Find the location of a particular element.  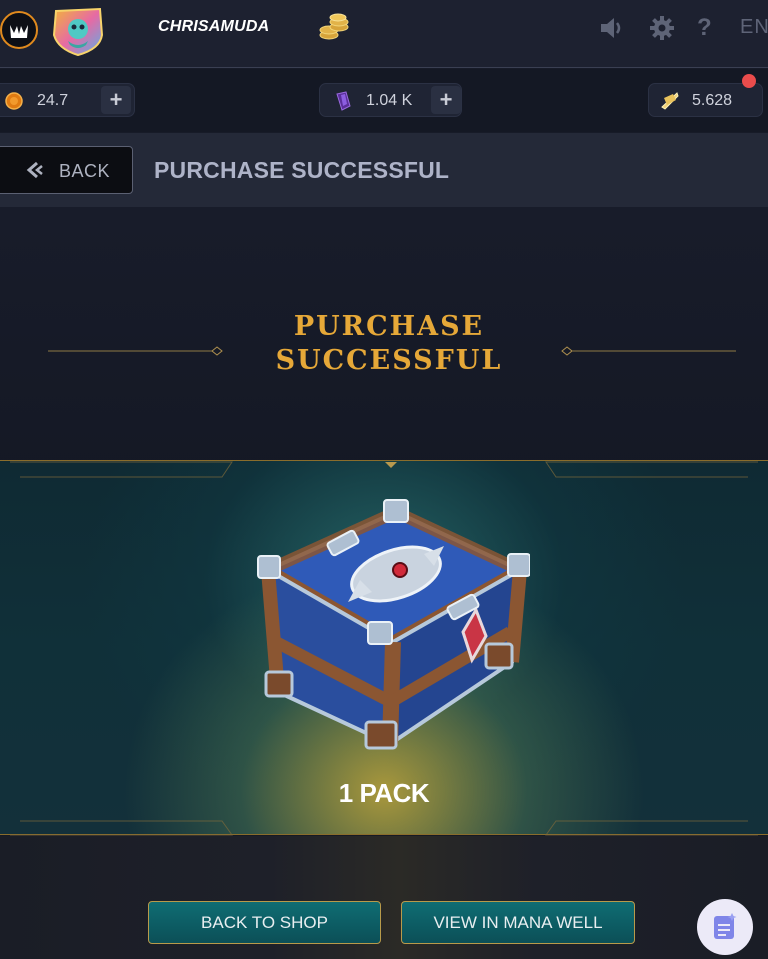

pack-quantity-label: 1 PACK is located at coordinates (384, 793).